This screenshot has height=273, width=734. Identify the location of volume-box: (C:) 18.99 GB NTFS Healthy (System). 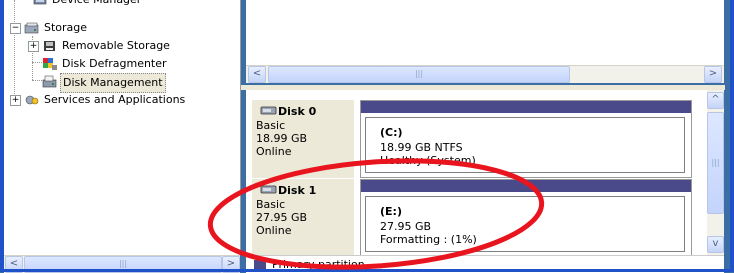
(525, 145).